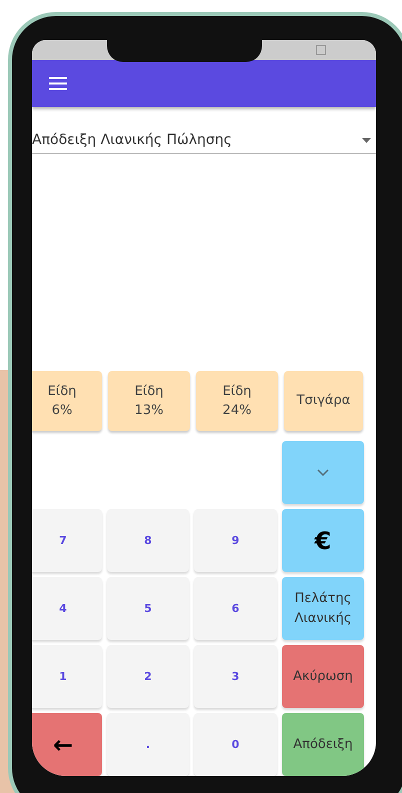  Describe the element at coordinates (67, 540) in the screenshot. I see `keypad-key: 7` at that location.